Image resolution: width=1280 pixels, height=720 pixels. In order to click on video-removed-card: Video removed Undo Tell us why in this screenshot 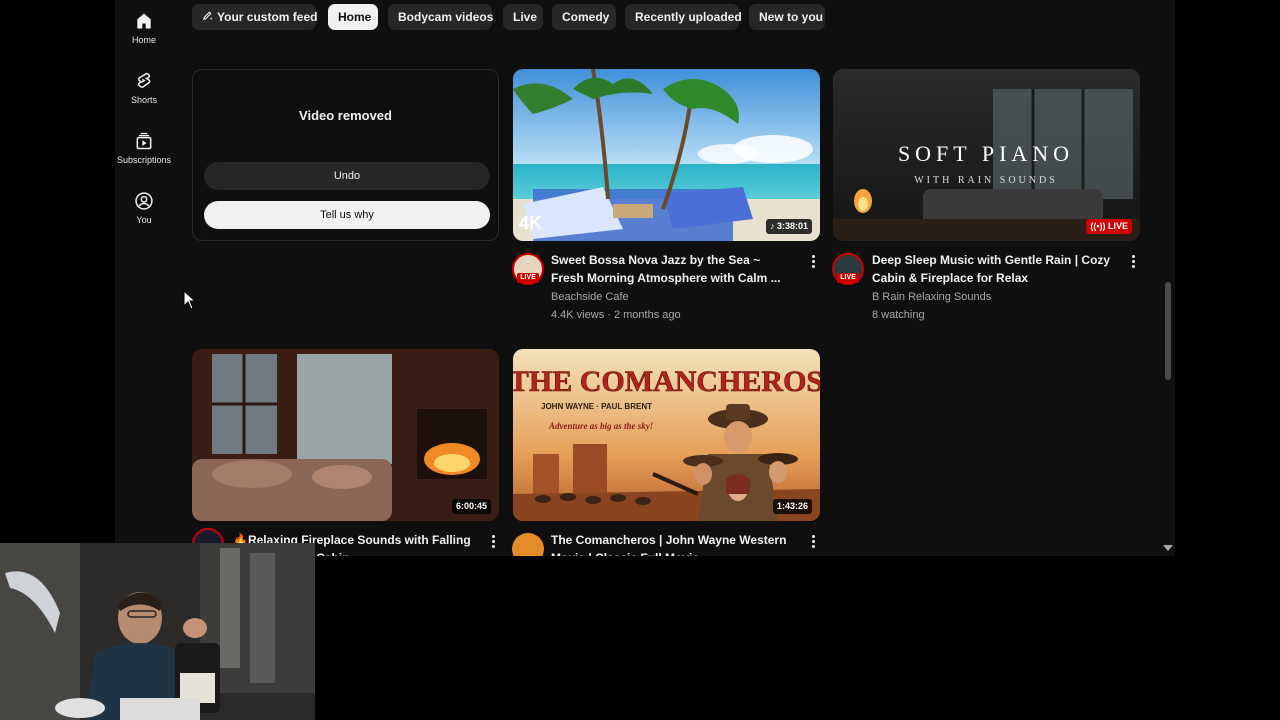, I will do `click(345, 155)`.